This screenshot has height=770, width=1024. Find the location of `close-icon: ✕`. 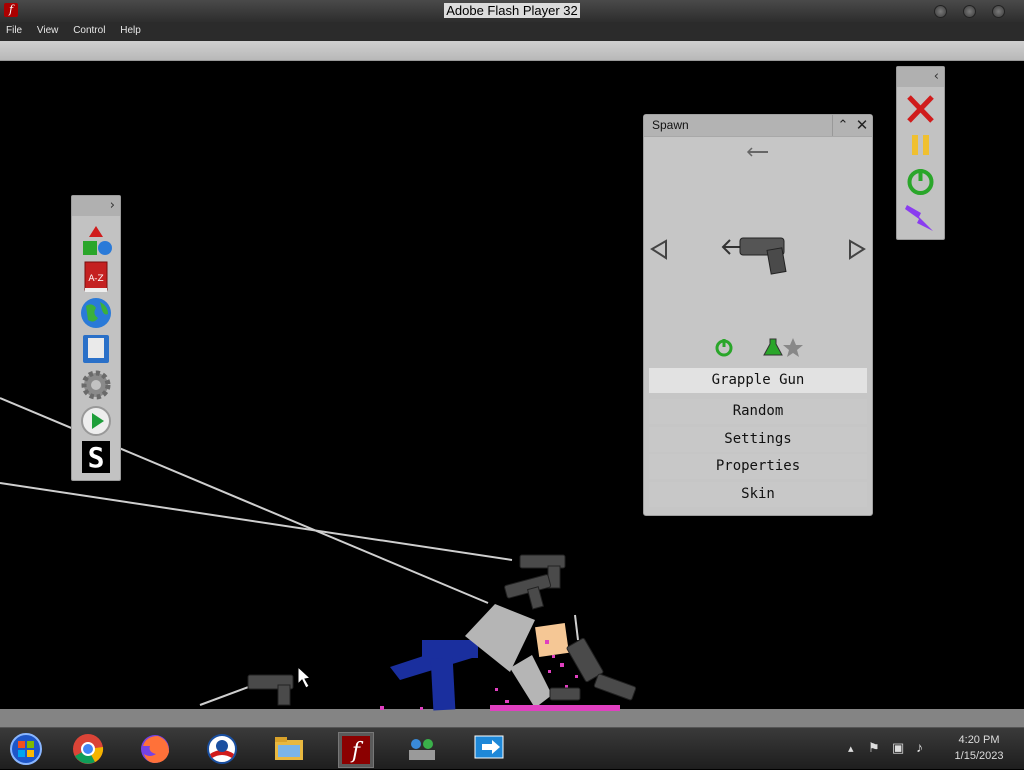

close-icon: ✕ is located at coordinates (862, 125).